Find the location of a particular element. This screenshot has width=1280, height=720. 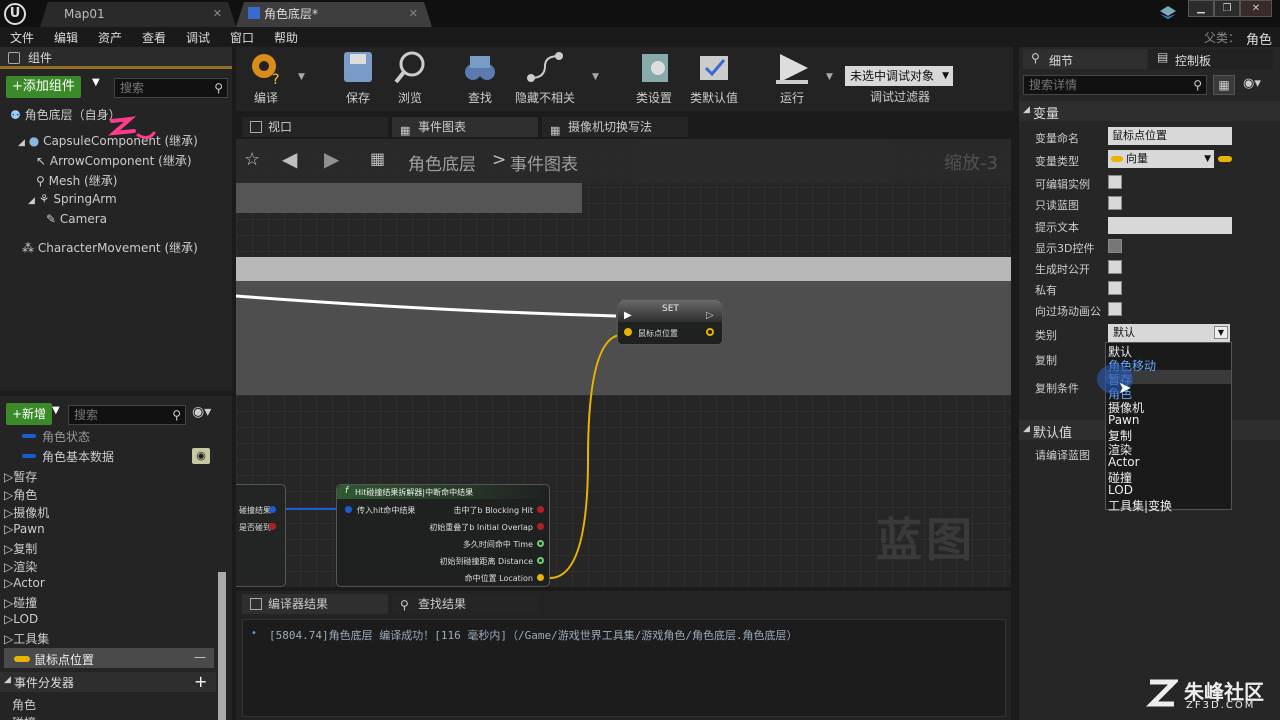

category-collision: ▷碰撞 is located at coordinates (20, 602).